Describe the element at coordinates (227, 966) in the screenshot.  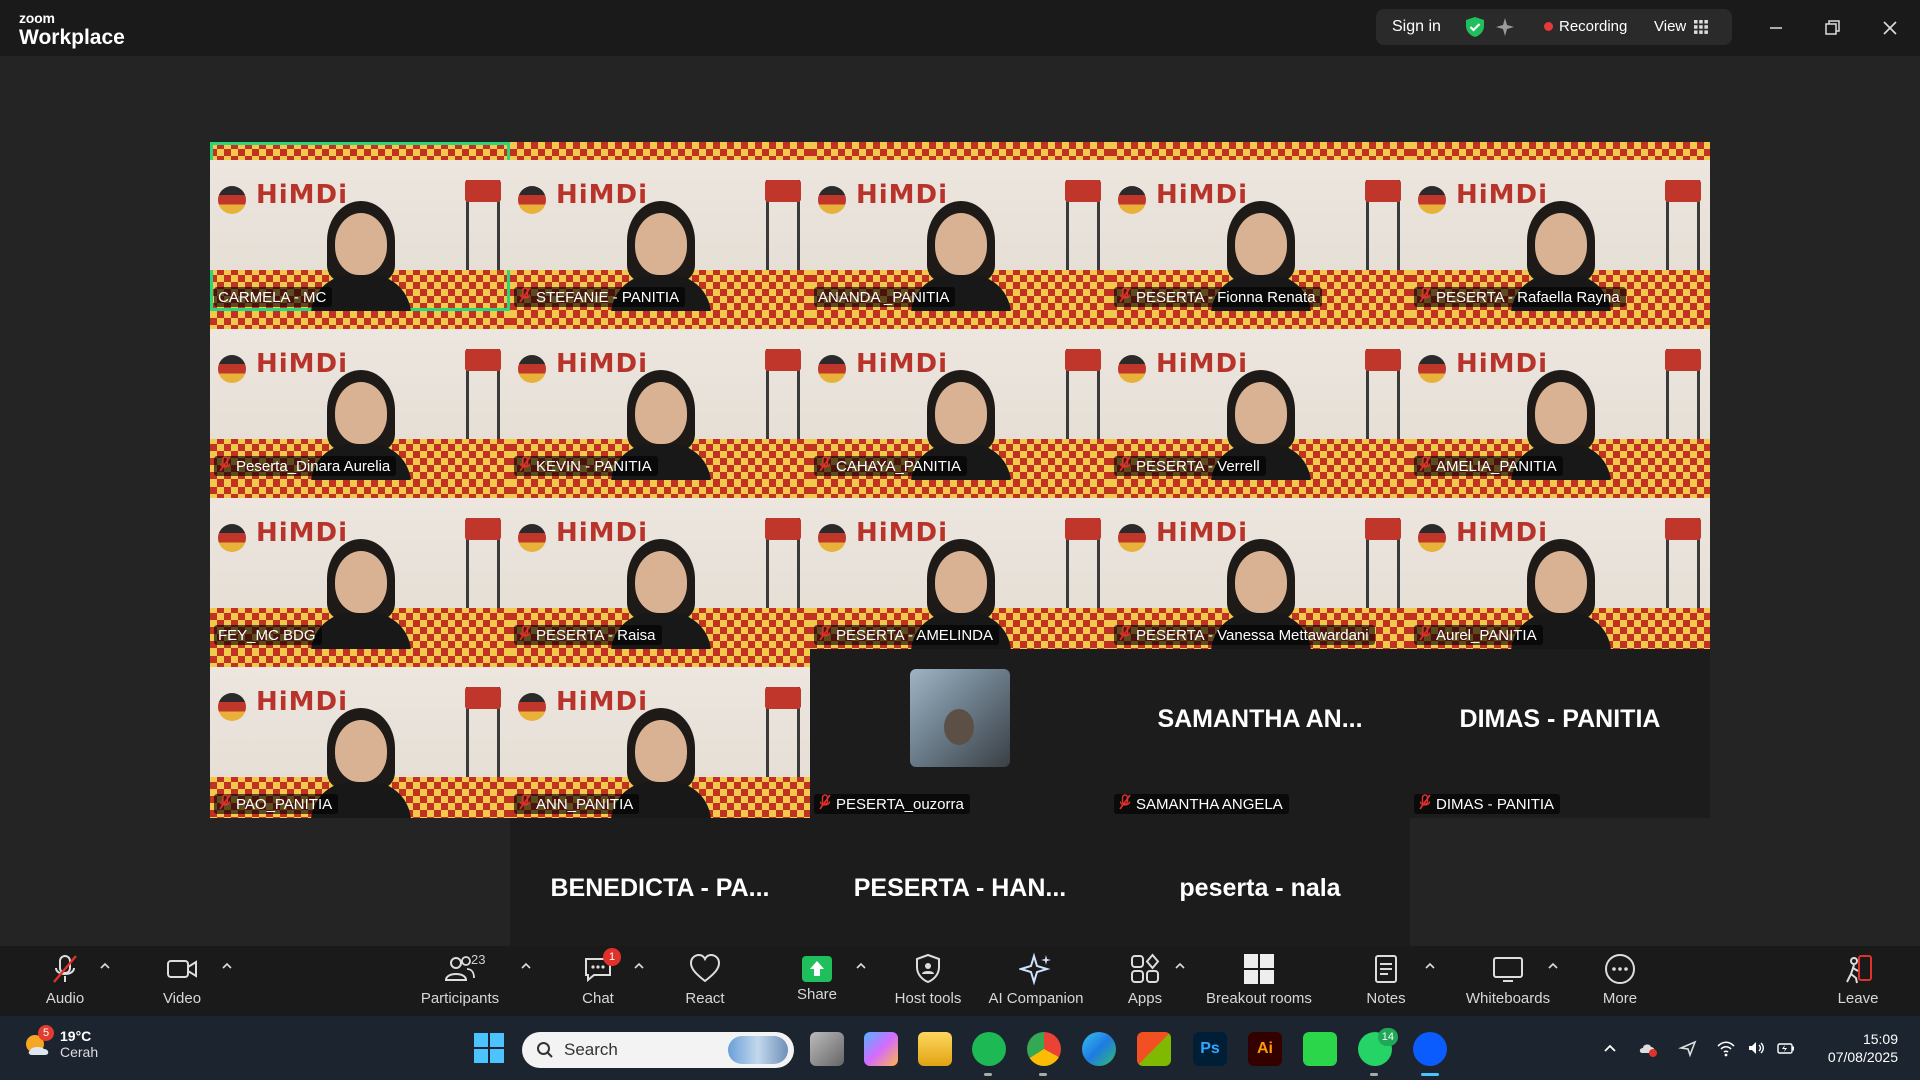
I see `video-caret-icon` at that location.